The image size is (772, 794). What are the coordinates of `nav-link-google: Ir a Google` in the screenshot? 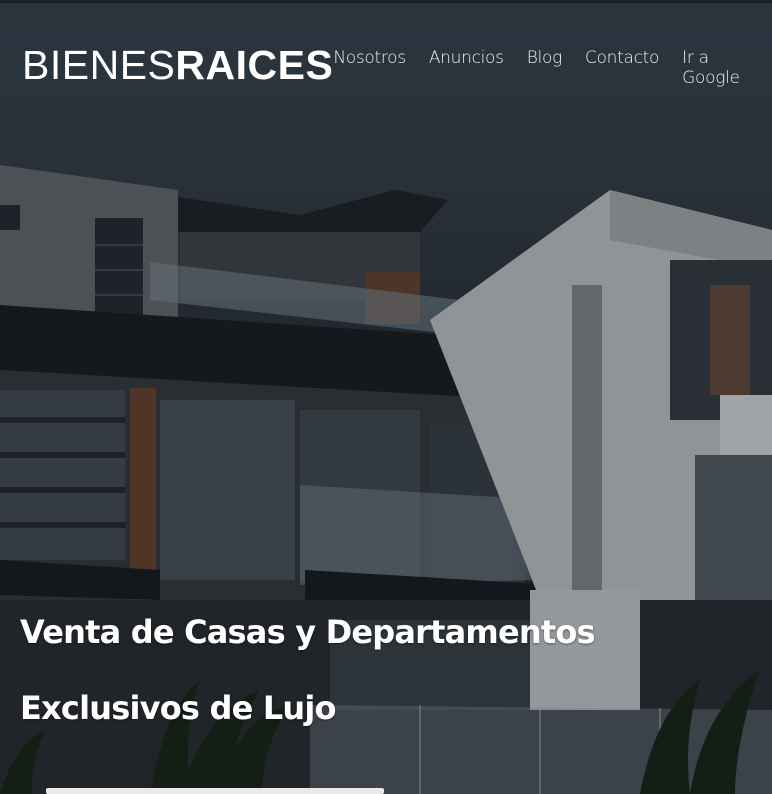 It's located at (722, 68).